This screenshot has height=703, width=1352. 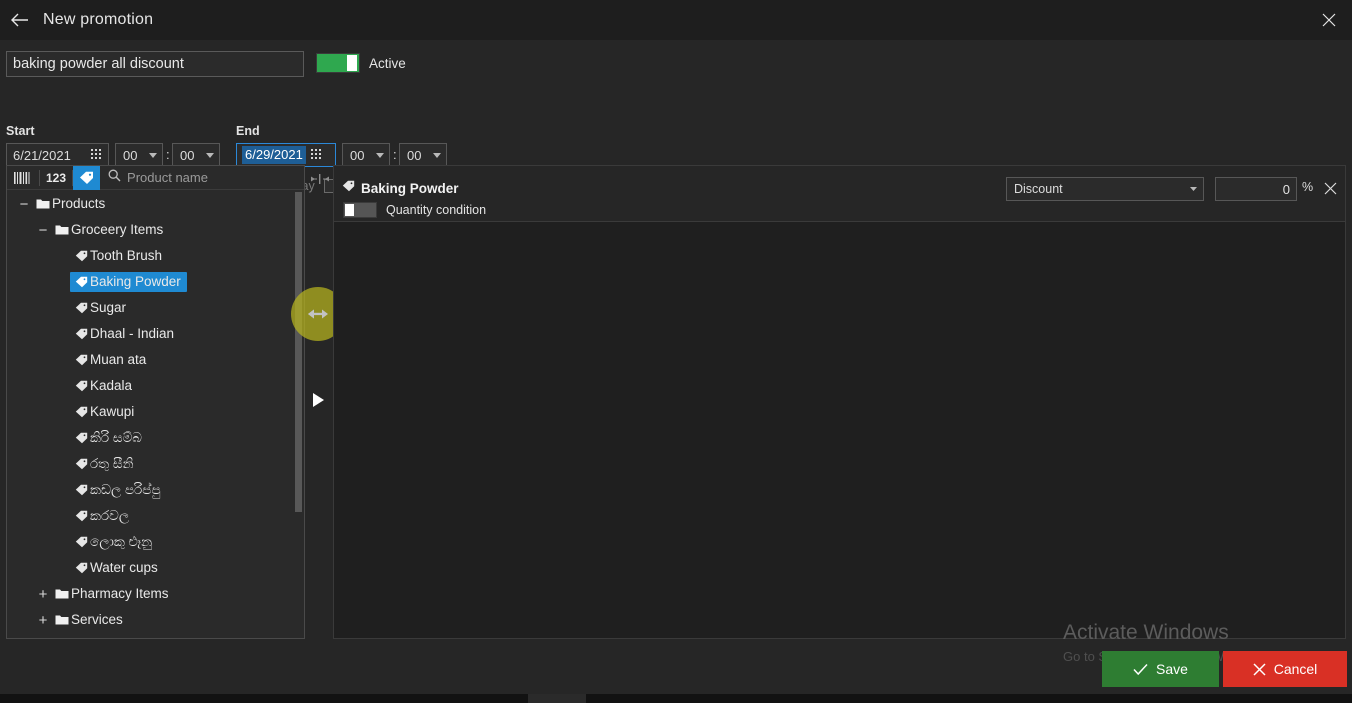 What do you see at coordinates (1330, 188) in the screenshot?
I see `remove-rule-icon` at bounding box center [1330, 188].